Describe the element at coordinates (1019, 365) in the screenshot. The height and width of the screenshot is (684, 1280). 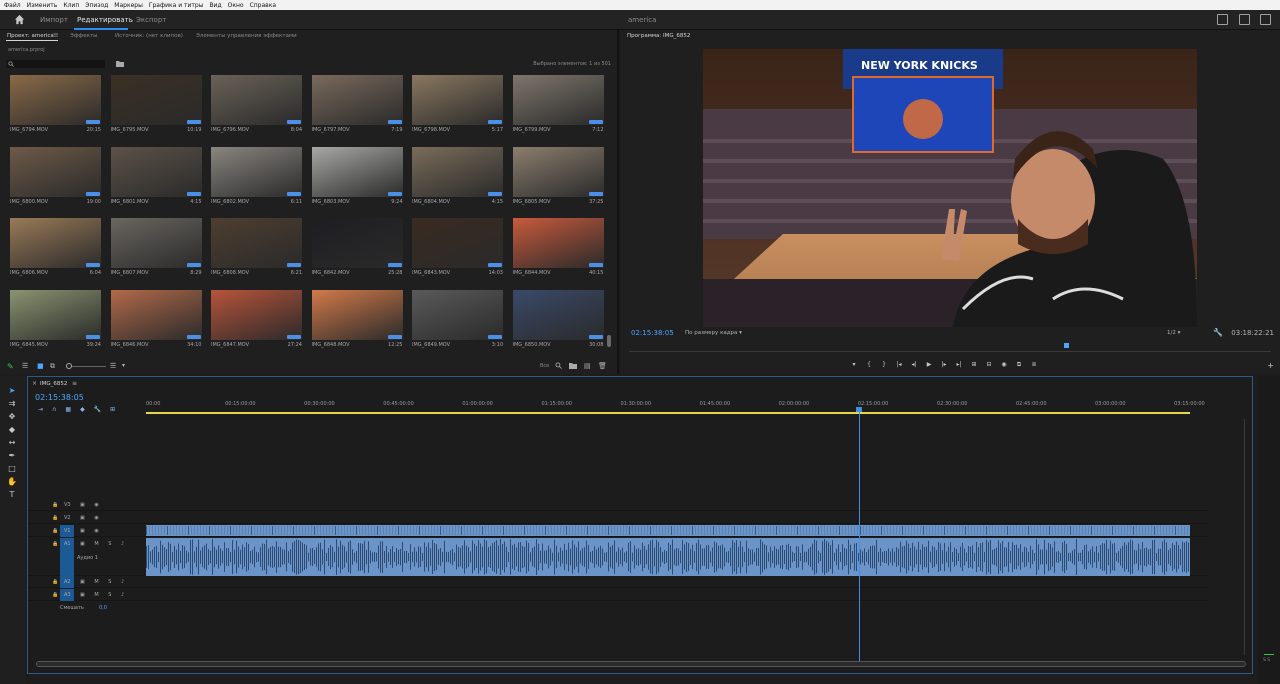
I see `transport-button: ⧉` at that location.